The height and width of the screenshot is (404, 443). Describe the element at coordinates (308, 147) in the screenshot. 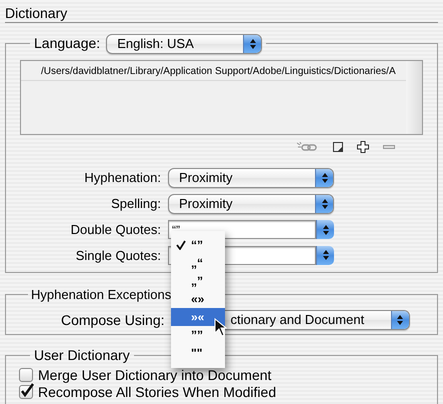

I see `link-icon` at that location.